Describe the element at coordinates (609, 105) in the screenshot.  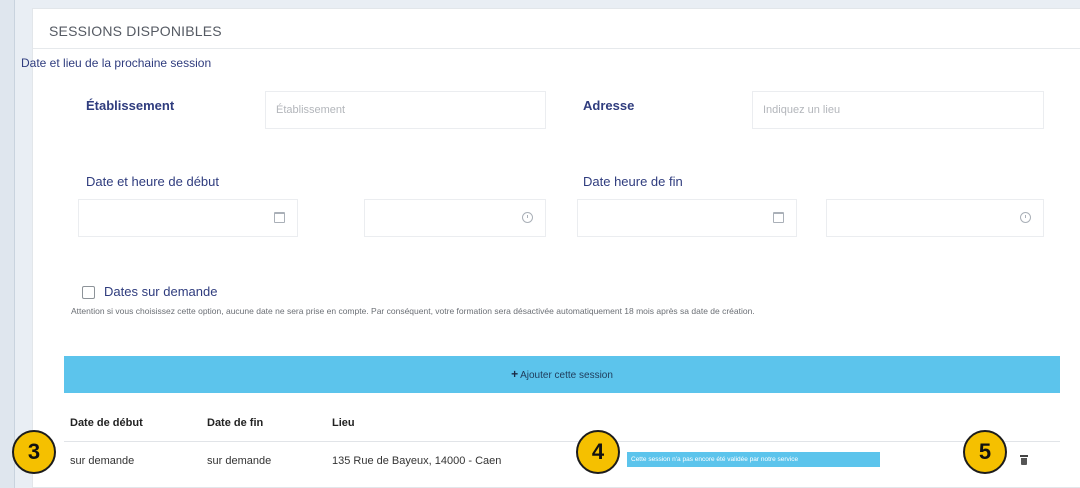
I see `adresse-label: Adresse` at that location.